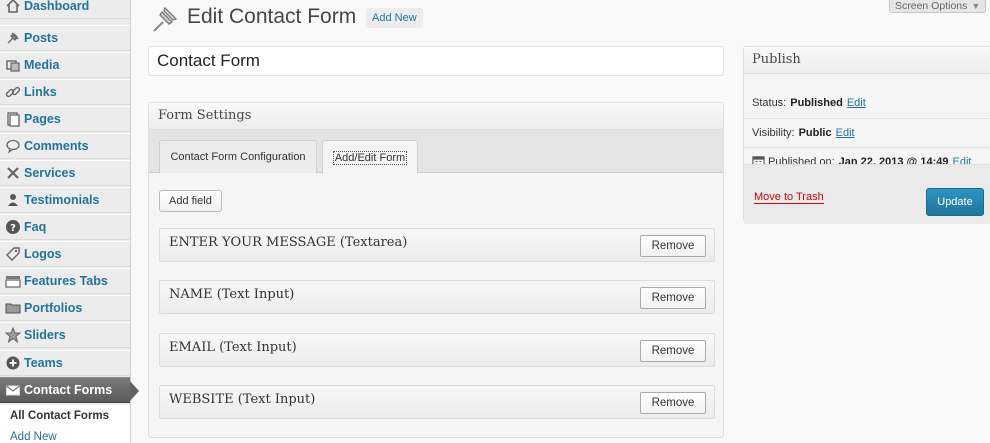 This screenshot has width=990, height=443. What do you see at coordinates (815, 133) in the screenshot?
I see `visibility-value: Public` at bounding box center [815, 133].